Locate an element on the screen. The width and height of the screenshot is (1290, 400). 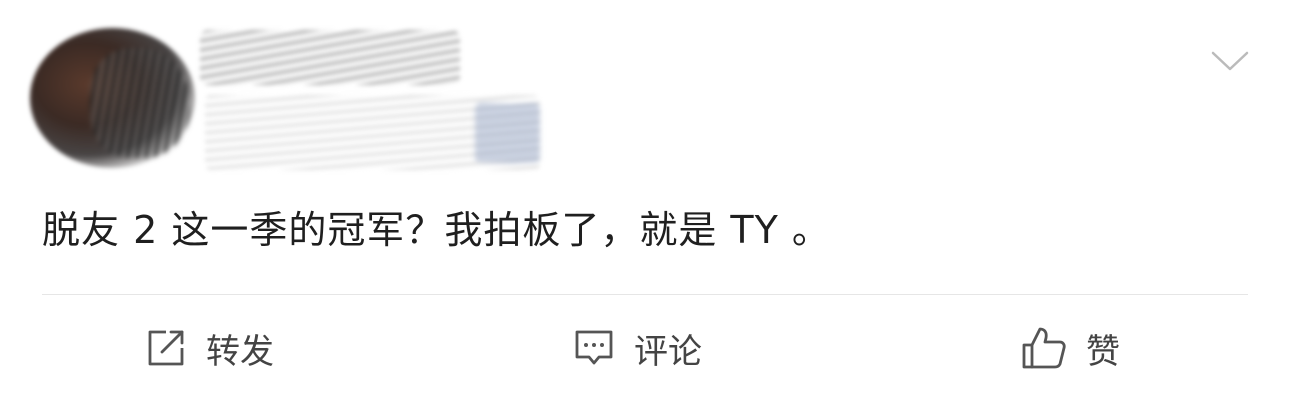
chevron-down-icon is located at coordinates (1230, 61).